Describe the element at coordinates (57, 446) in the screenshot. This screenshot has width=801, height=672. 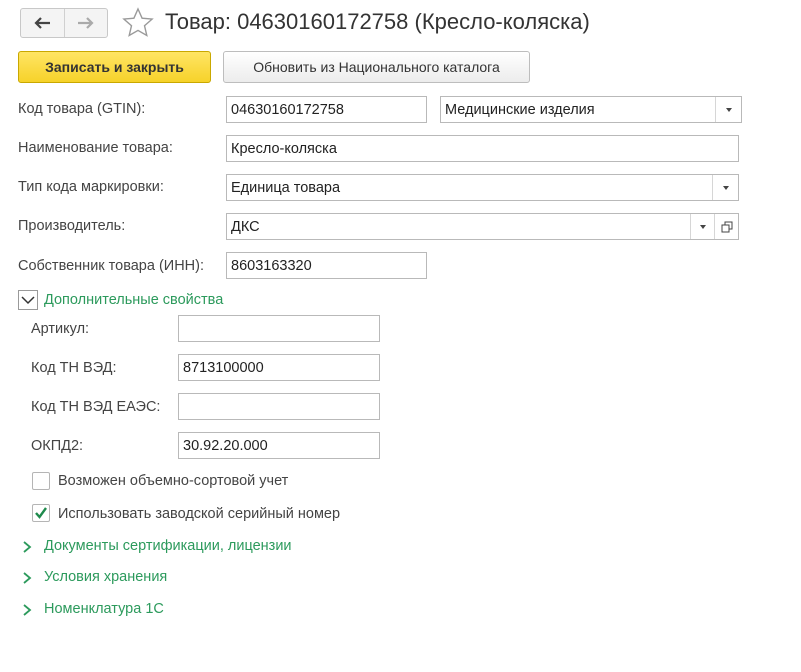
I see `okpd2-label: ОКПД2:` at that location.